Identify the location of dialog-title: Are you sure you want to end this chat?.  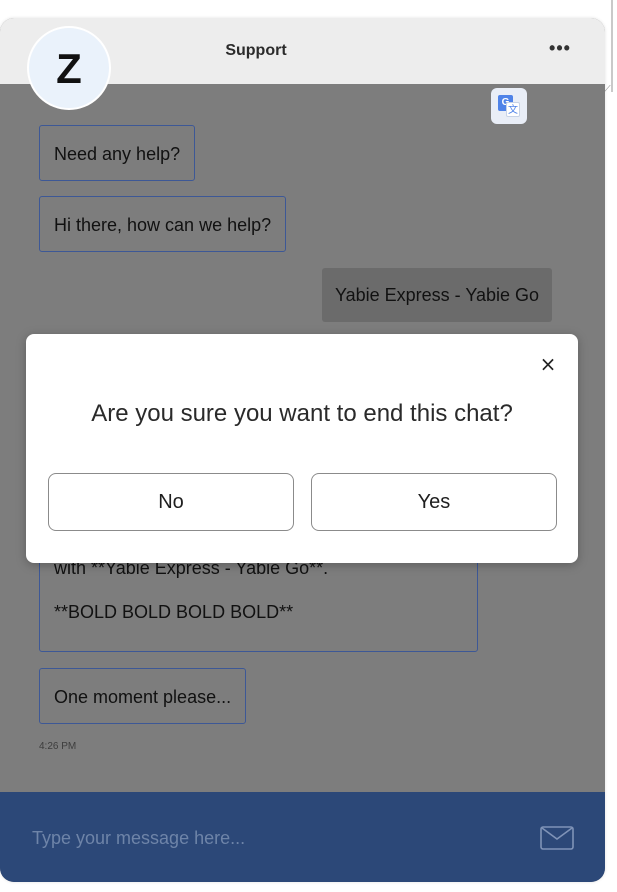
(302, 413).